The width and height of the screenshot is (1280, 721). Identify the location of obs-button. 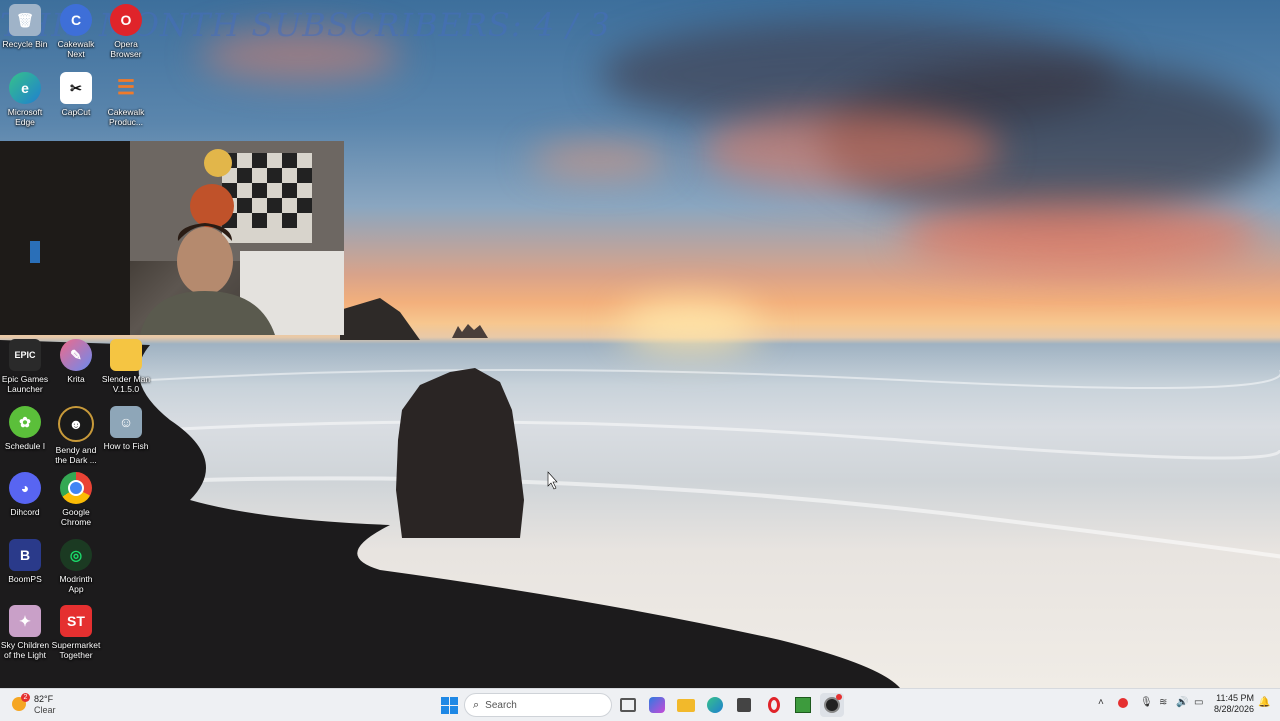
(832, 705).